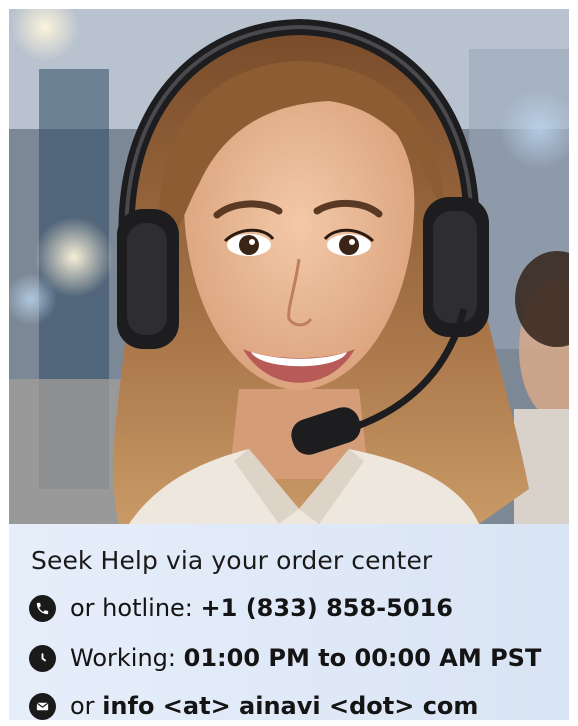 This screenshot has height=726, width=578. I want to click on phone-icon, so click(42, 608).